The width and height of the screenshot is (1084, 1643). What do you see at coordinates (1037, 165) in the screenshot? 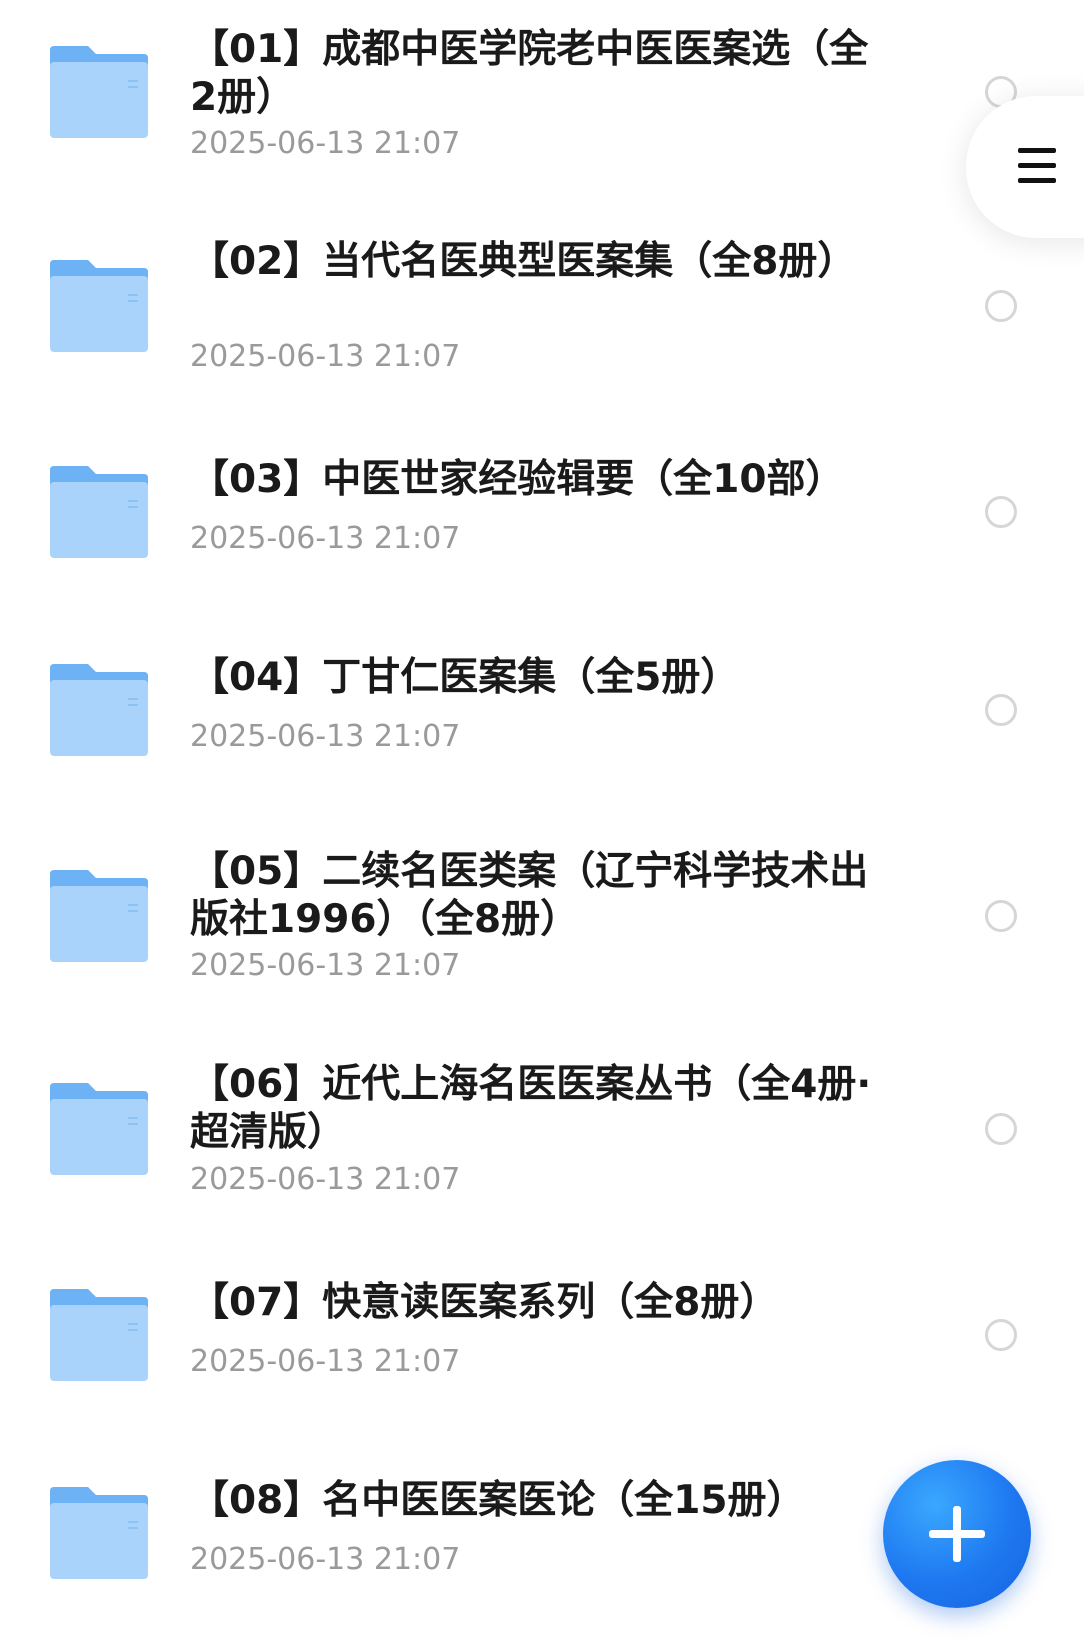
I see `hamburger-menu-icon` at bounding box center [1037, 165].